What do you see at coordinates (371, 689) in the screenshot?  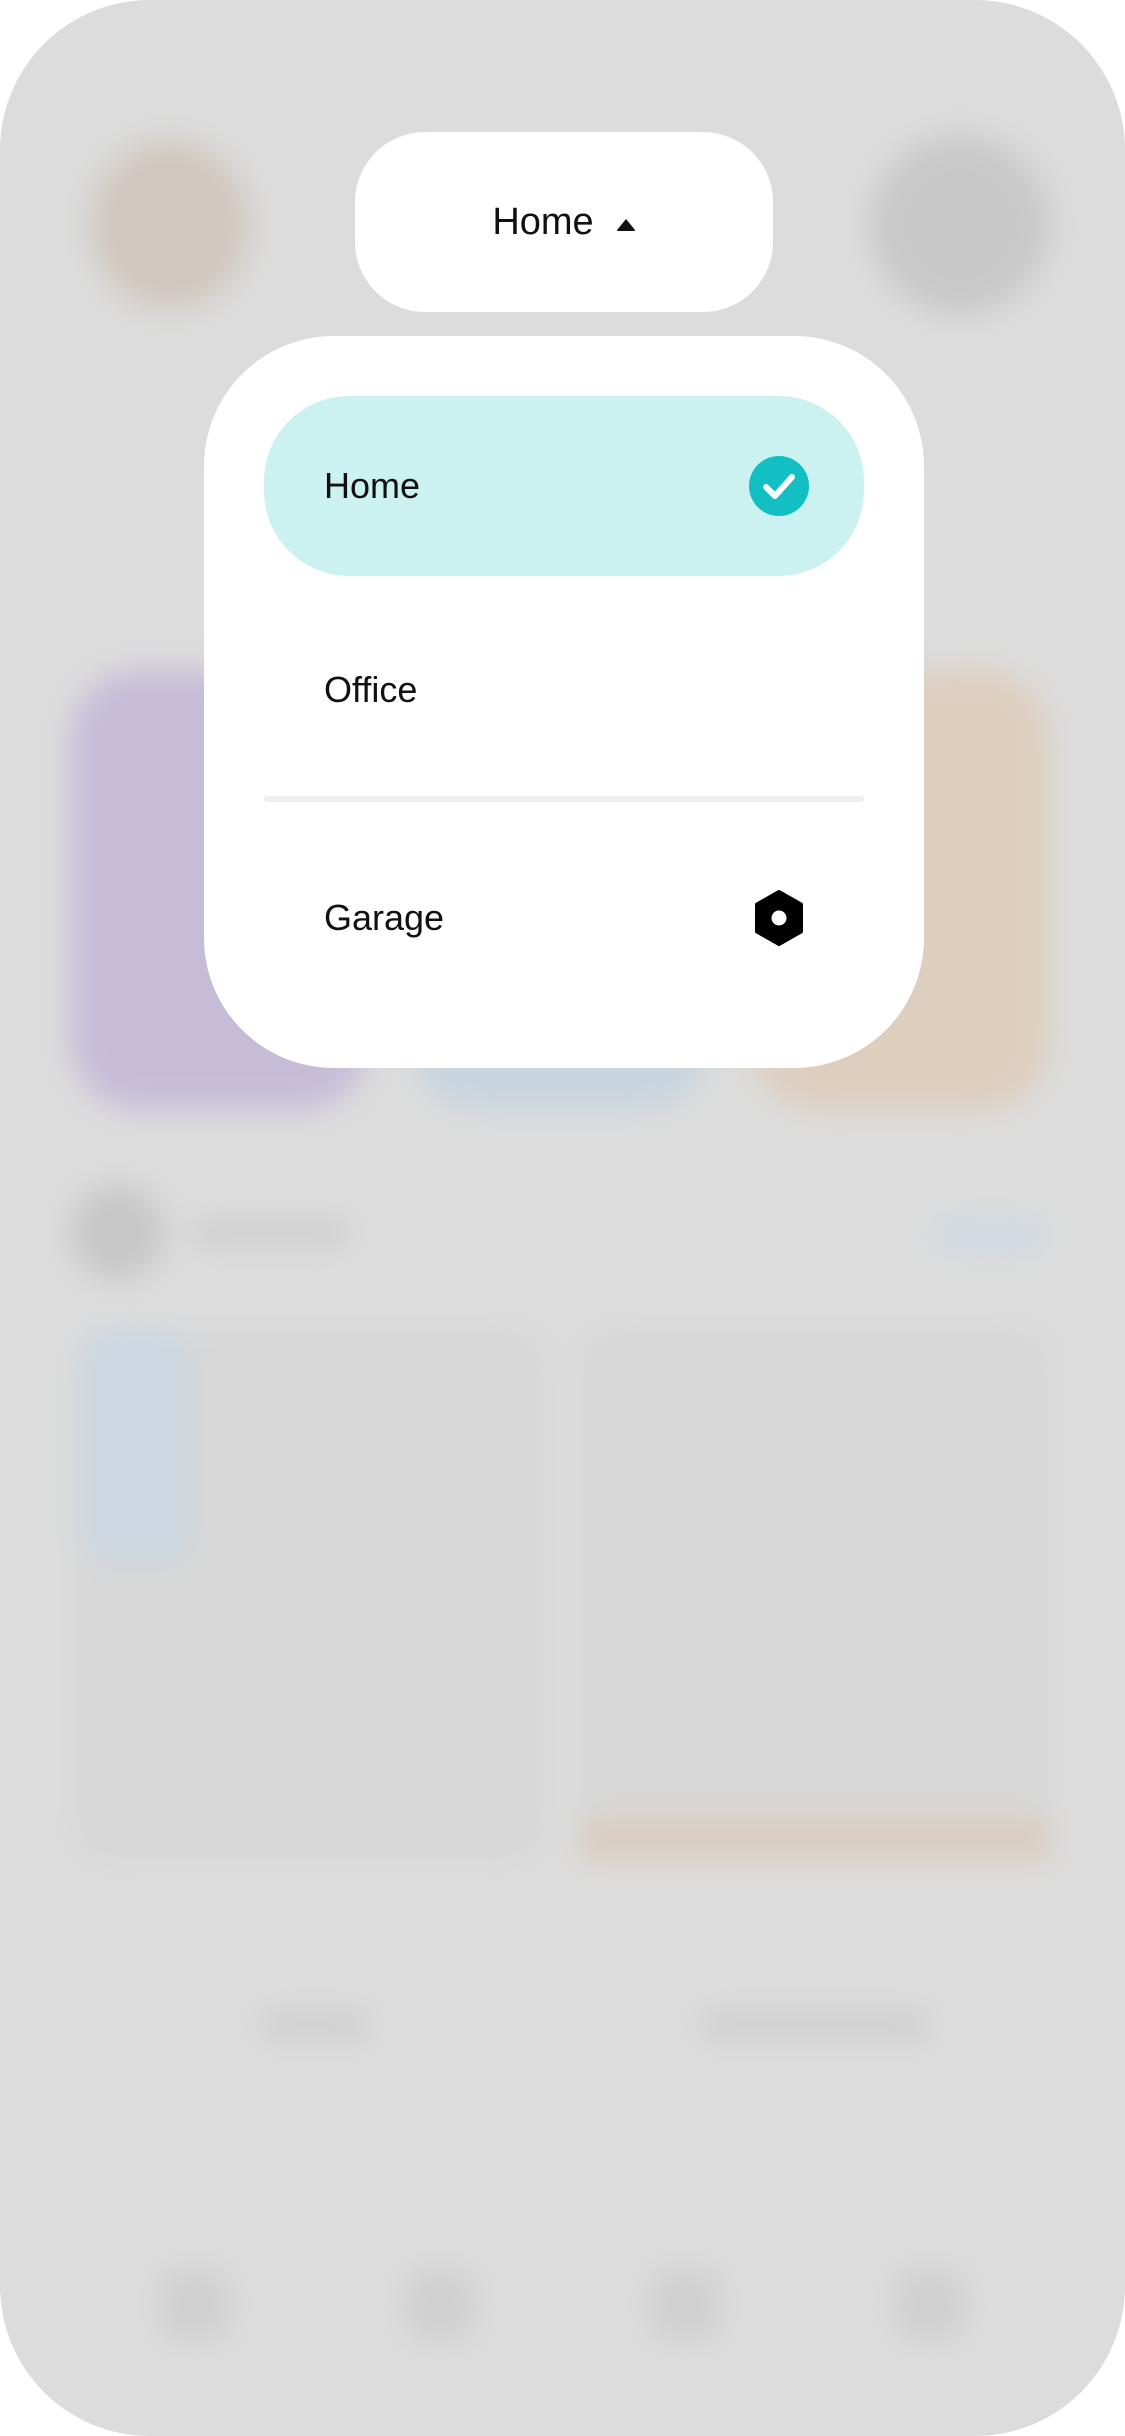 I see `menu-item-label: Office` at bounding box center [371, 689].